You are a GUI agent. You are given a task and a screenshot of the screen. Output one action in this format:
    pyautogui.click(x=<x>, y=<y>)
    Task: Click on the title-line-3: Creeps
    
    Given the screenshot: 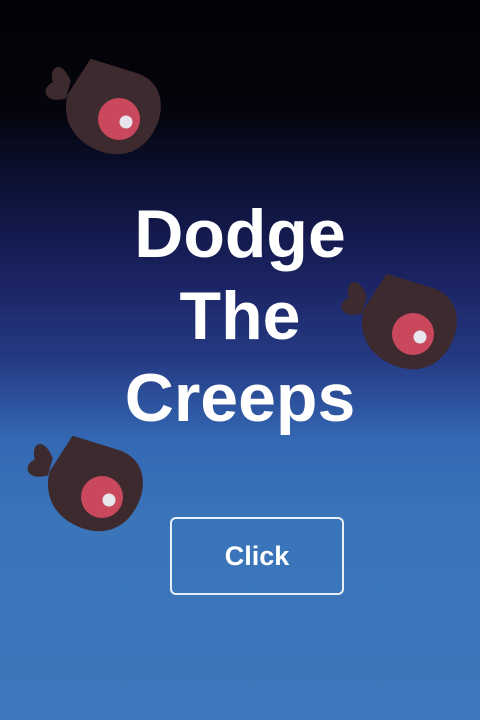 What is the action you would take?
    pyautogui.click(x=240, y=398)
    